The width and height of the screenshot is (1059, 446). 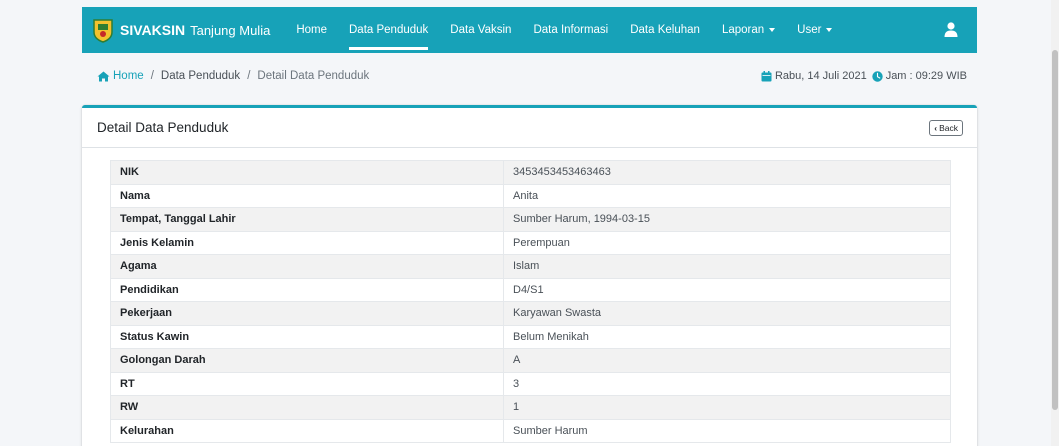 I want to click on calendar-icon, so click(x=766, y=75).